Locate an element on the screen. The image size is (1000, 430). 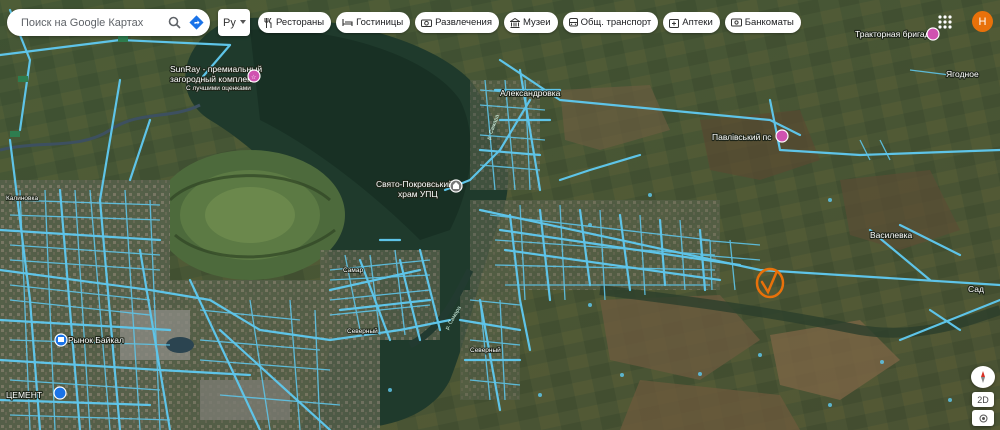
poi-sunray-marker: ☆ is located at coordinates (254, 76).